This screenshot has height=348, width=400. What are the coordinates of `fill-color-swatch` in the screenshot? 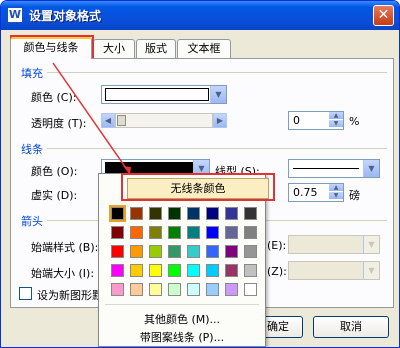 It's located at (157, 94).